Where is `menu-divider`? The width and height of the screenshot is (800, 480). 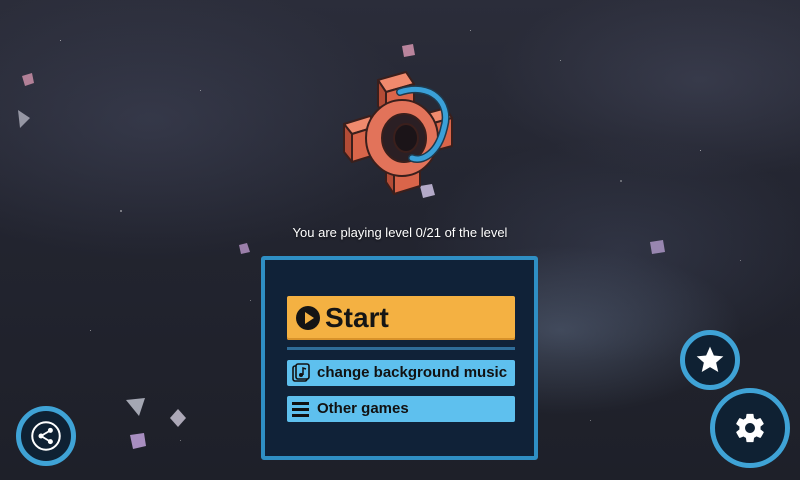
menu-divider is located at coordinates (401, 348).